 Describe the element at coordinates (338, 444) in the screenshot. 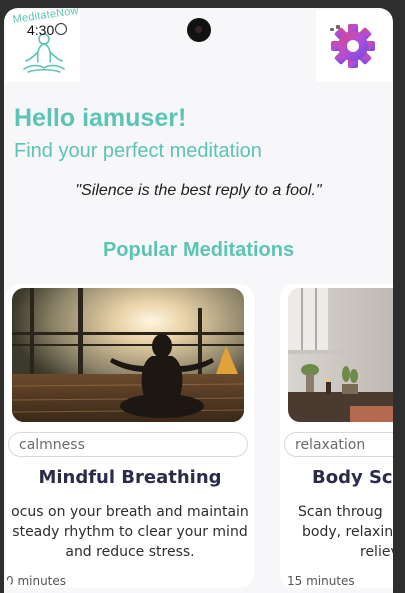

I see `category-tag: relaxation` at that location.